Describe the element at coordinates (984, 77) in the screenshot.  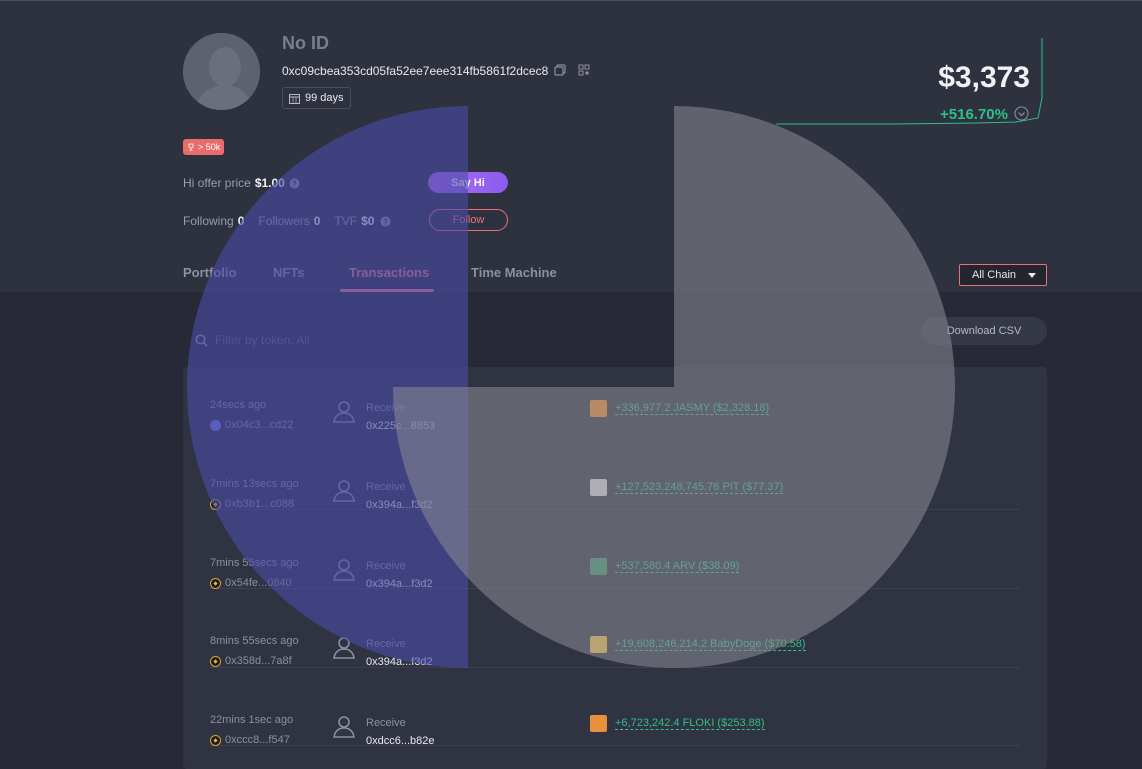
I see `net-worth-value: $3,373` at that location.